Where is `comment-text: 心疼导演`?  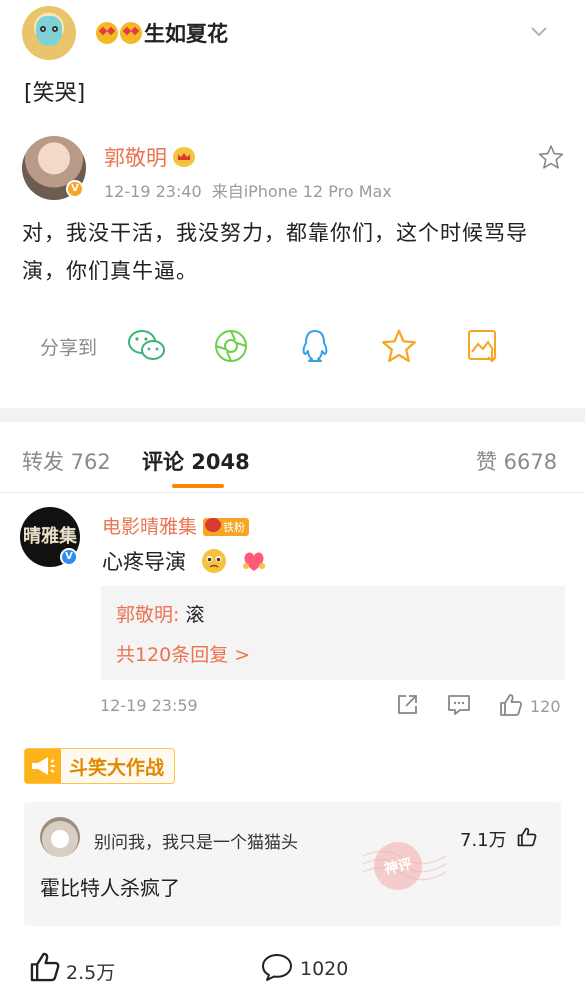
comment-text: 心疼导演 is located at coordinates (184, 561).